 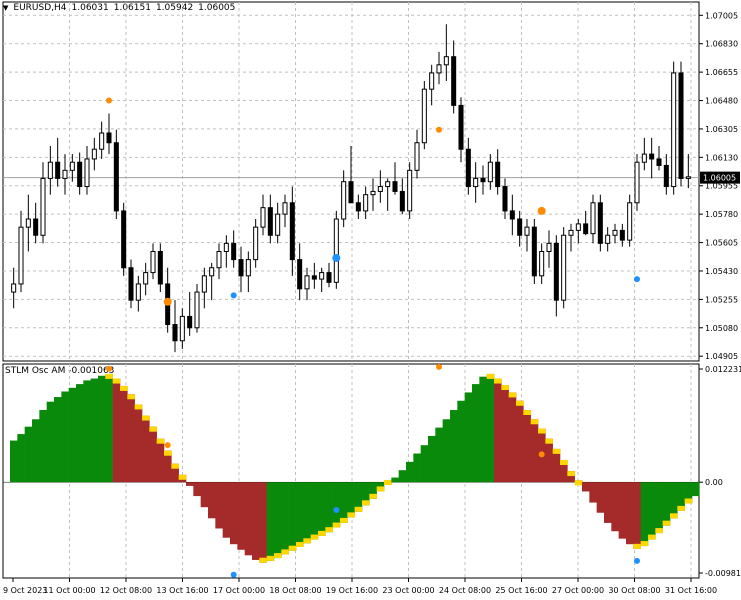 What do you see at coordinates (634, 590) in the screenshot?
I see `time-axis-label: 30 Oct 08:00` at bounding box center [634, 590].